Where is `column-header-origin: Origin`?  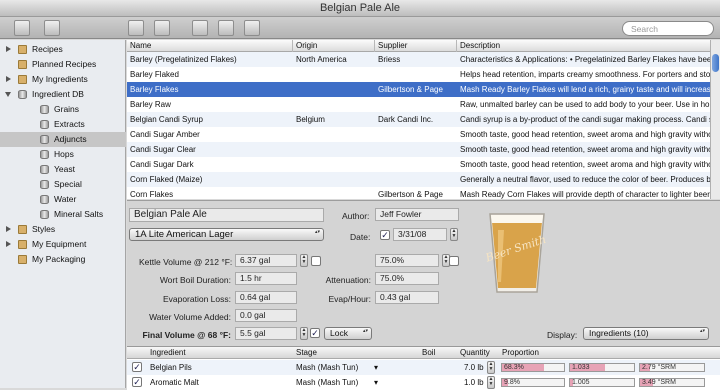
column-header-origin: Origin is located at coordinates (334, 46).